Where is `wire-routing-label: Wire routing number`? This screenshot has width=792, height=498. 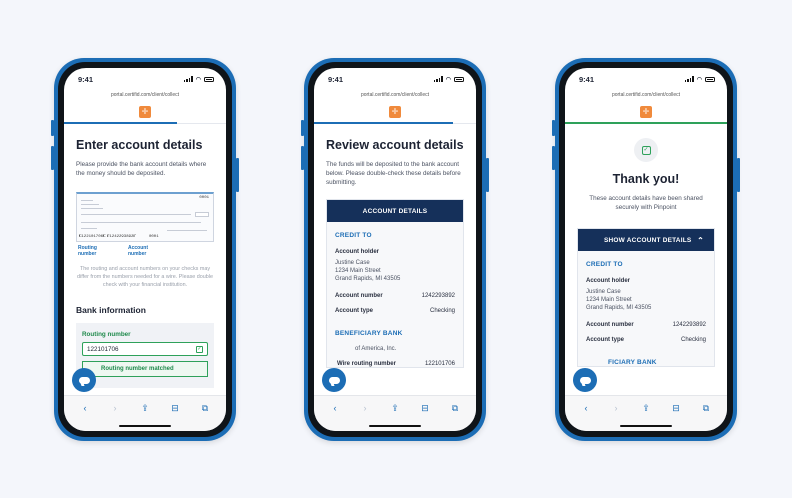 wire-routing-label: Wire routing number is located at coordinates (366, 364).